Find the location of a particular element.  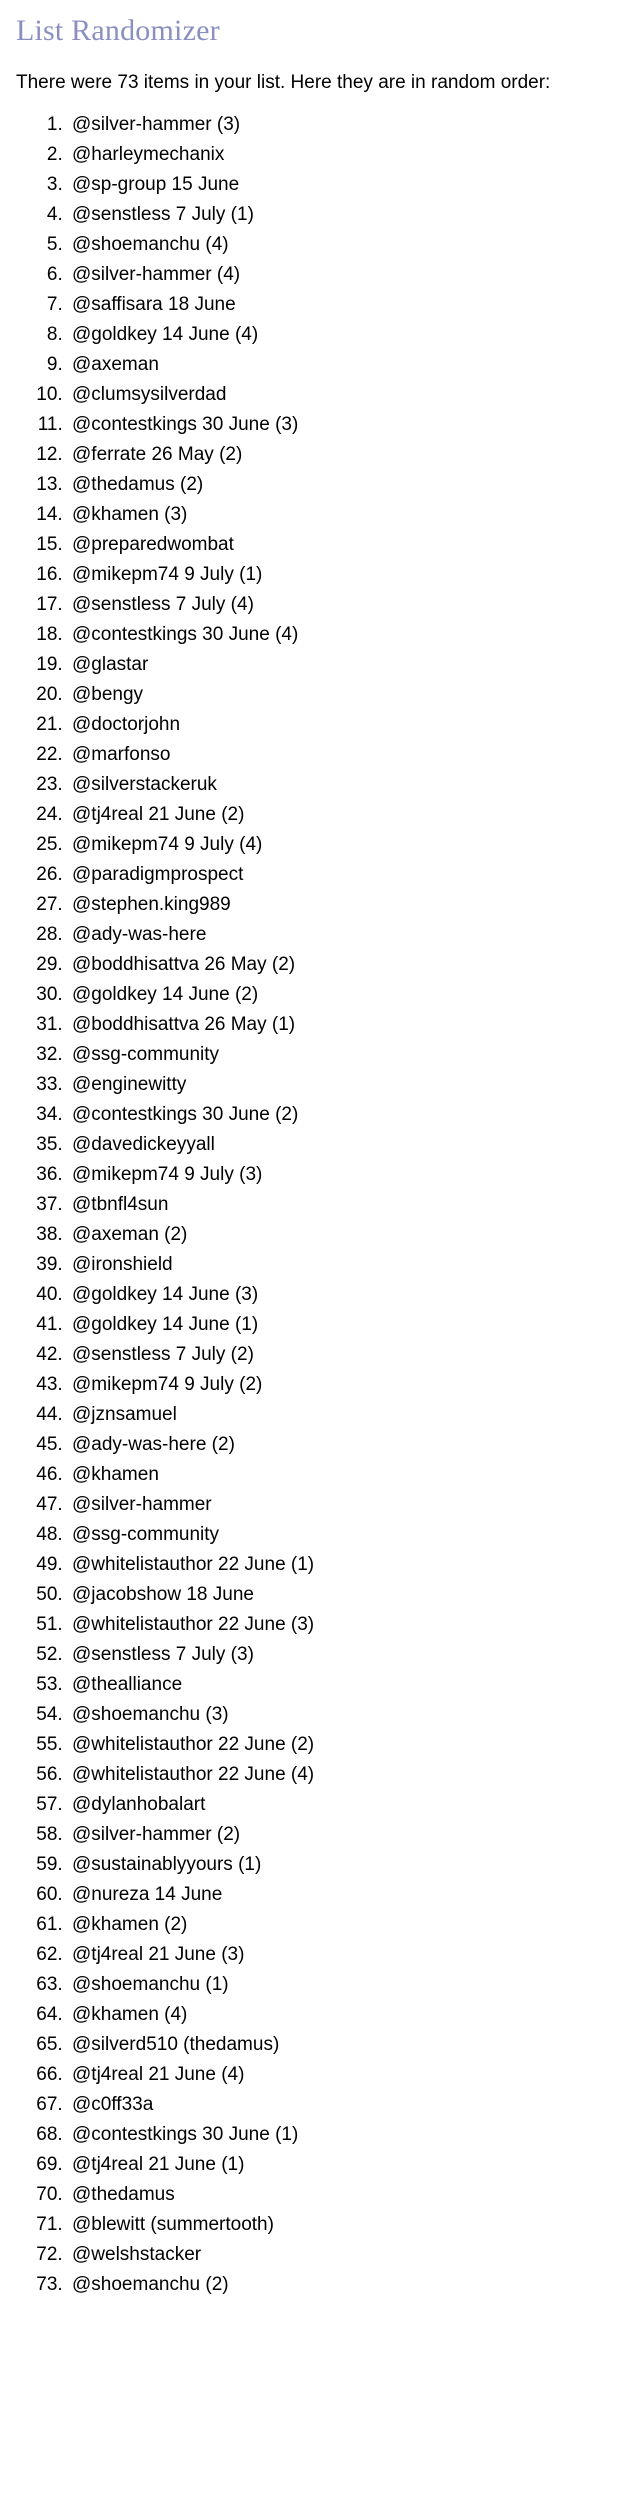

list-item: @silver-hammer (3) is located at coordinates (350, 125).